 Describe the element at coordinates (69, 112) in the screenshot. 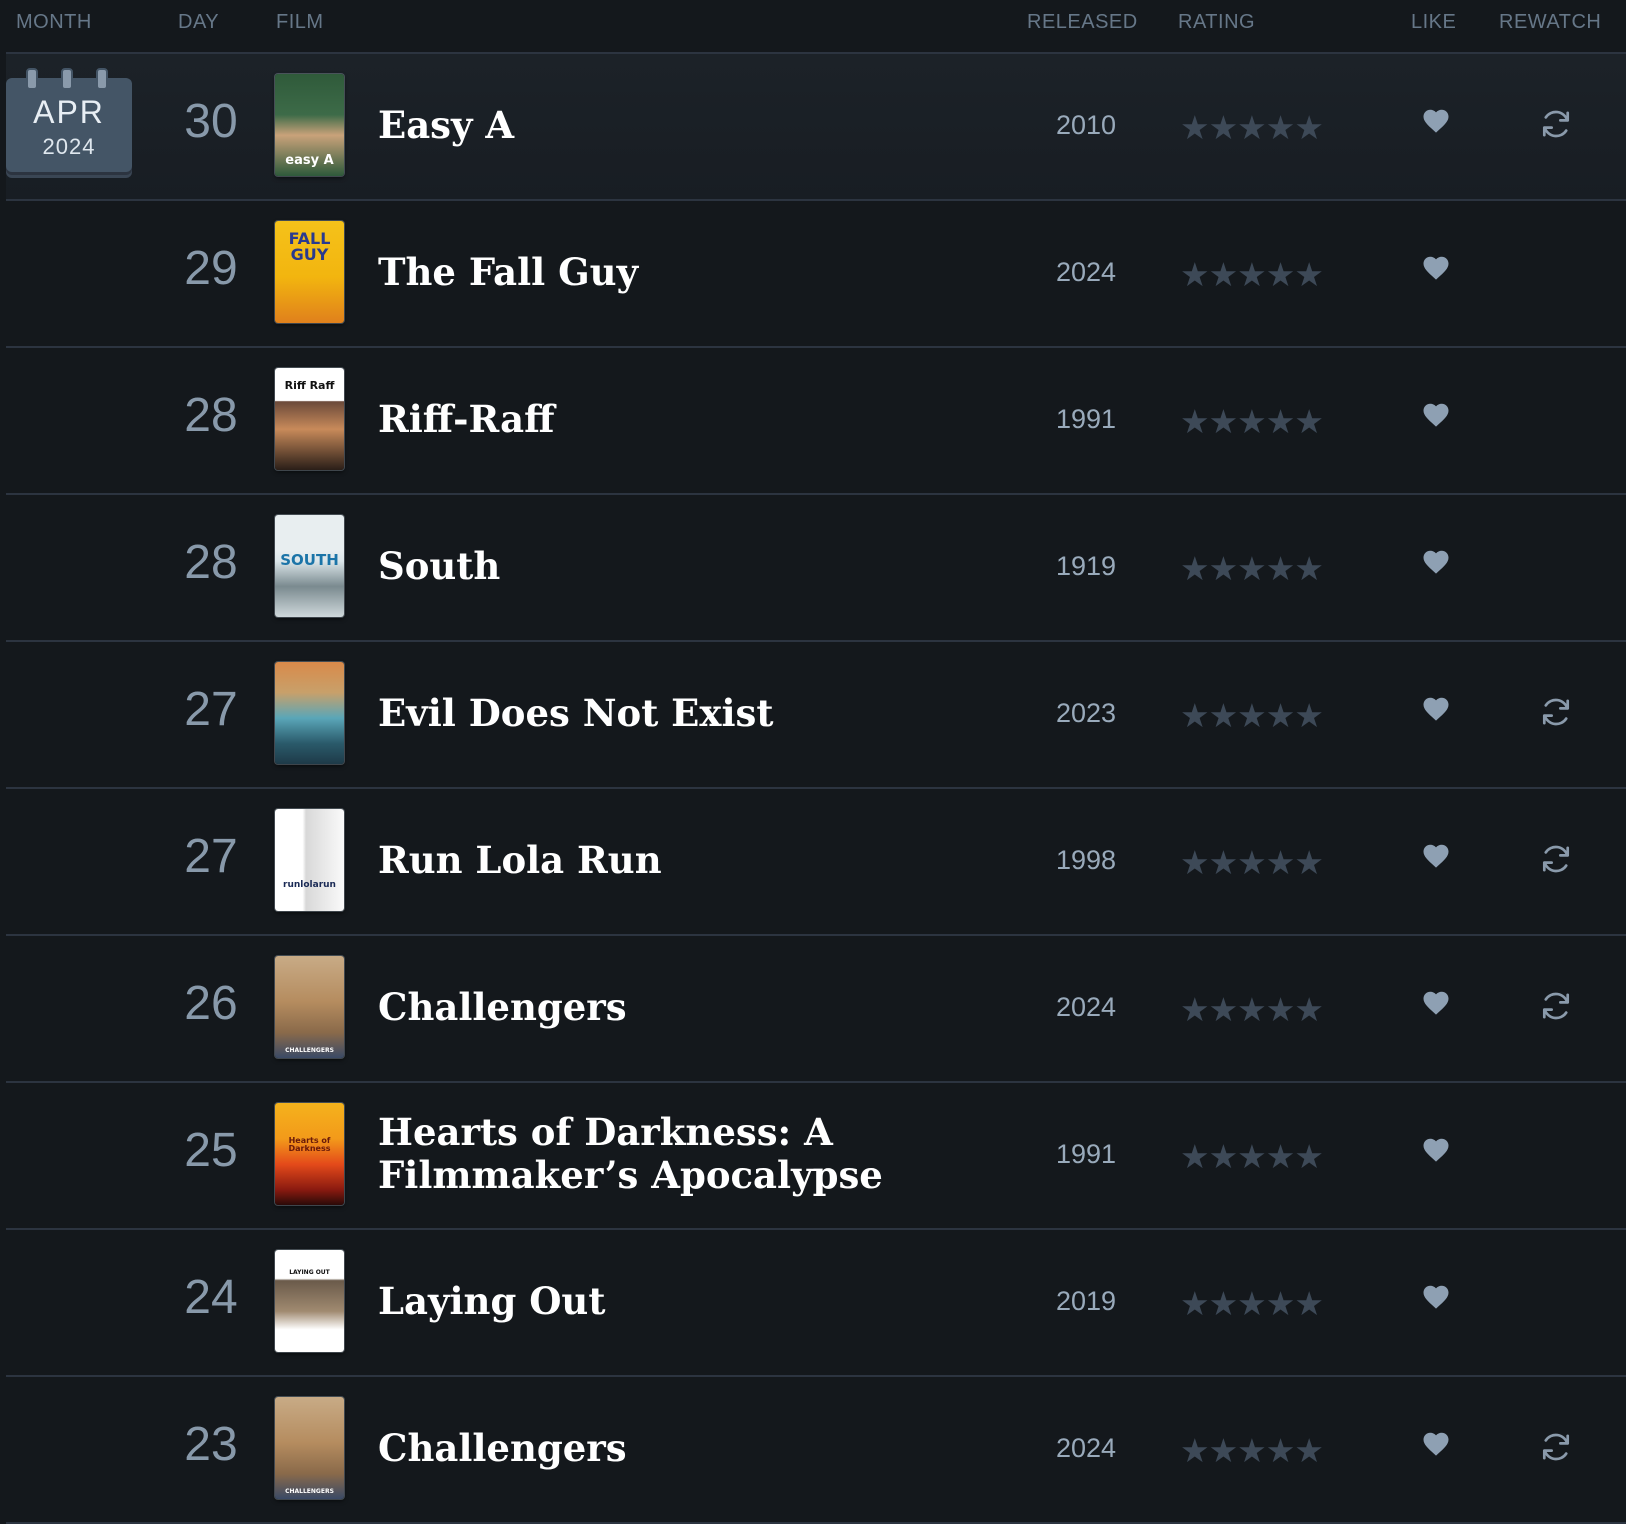

I see `month-label: APR` at that location.